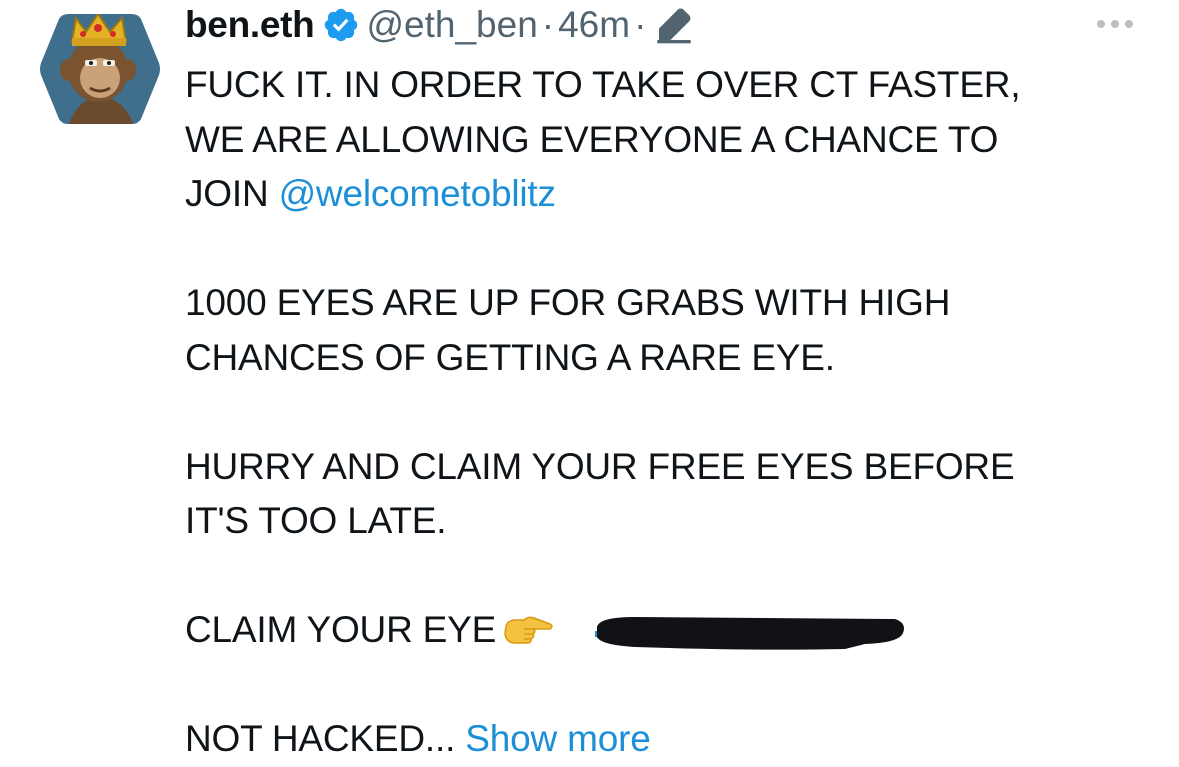 Image resolution: width=1179 pixels, height=767 pixels. Describe the element at coordinates (341, 25) in the screenshot. I see `verified-badge-icon` at that location.